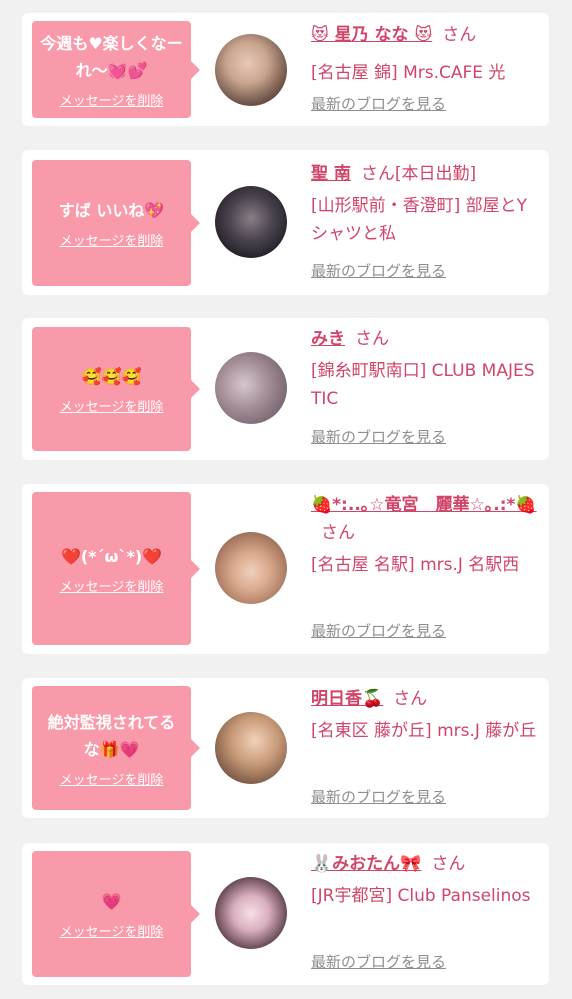 Image resolution: width=572 pixels, height=999 pixels. I want to click on shop-info: [名東区 藤が丘] mrs.J 藤が丘, so click(424, 731).